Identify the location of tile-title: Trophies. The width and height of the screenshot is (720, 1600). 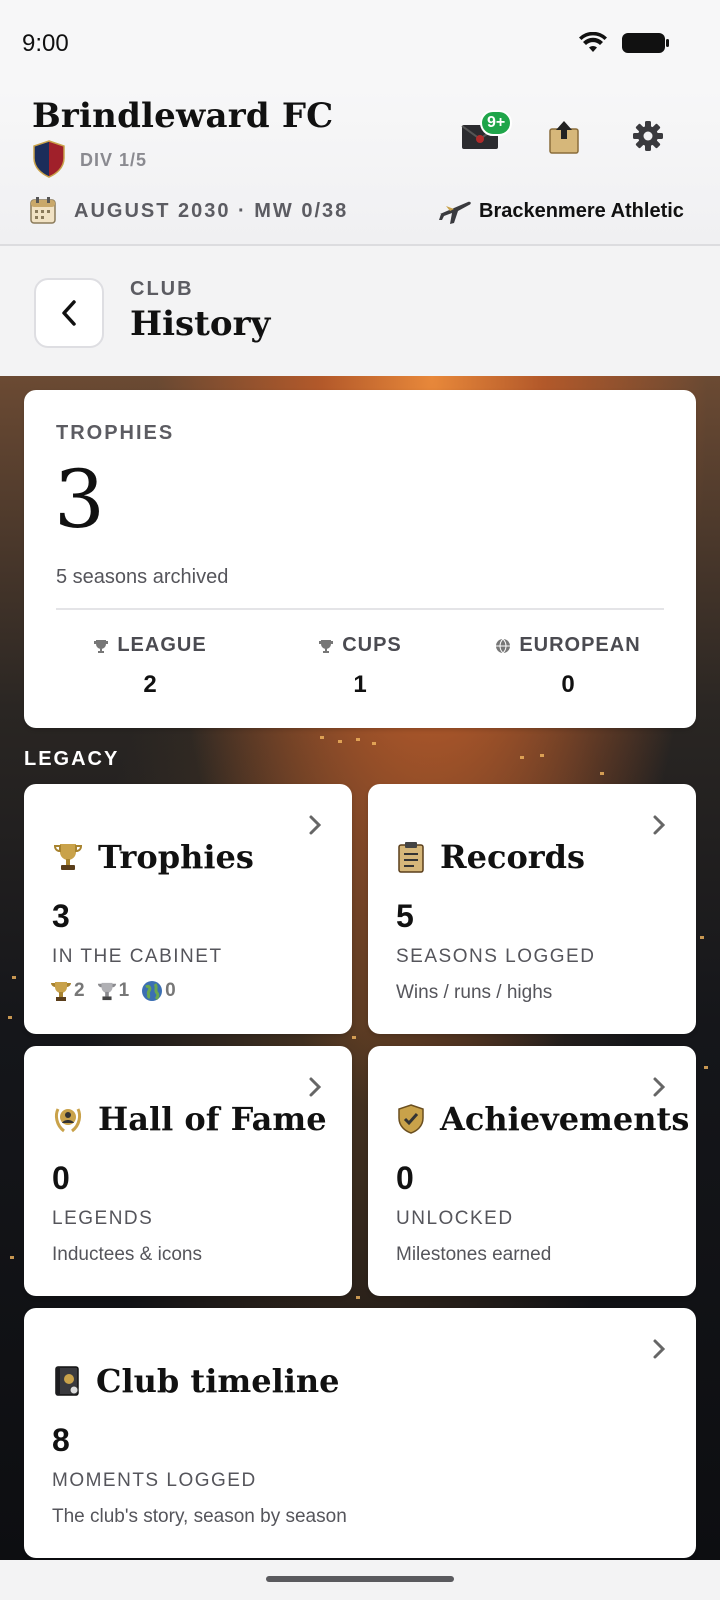
(176, 857).